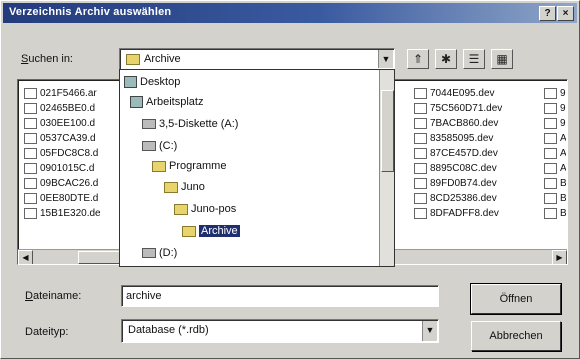  I want to click on dropdown-item-programme: Programme, so click(189, 166).